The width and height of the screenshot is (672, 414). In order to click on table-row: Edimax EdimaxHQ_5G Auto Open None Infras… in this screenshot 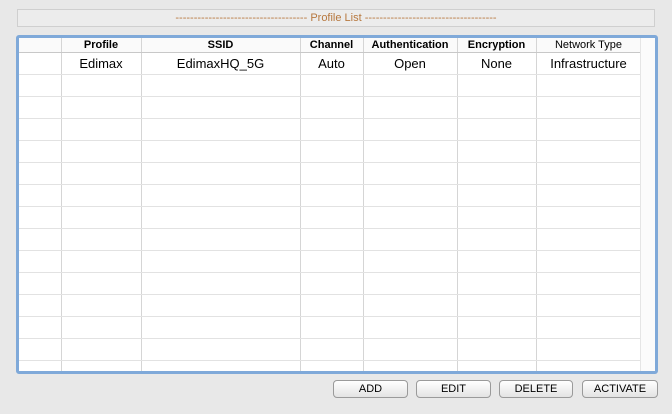, I will do `click(330, 63)`.